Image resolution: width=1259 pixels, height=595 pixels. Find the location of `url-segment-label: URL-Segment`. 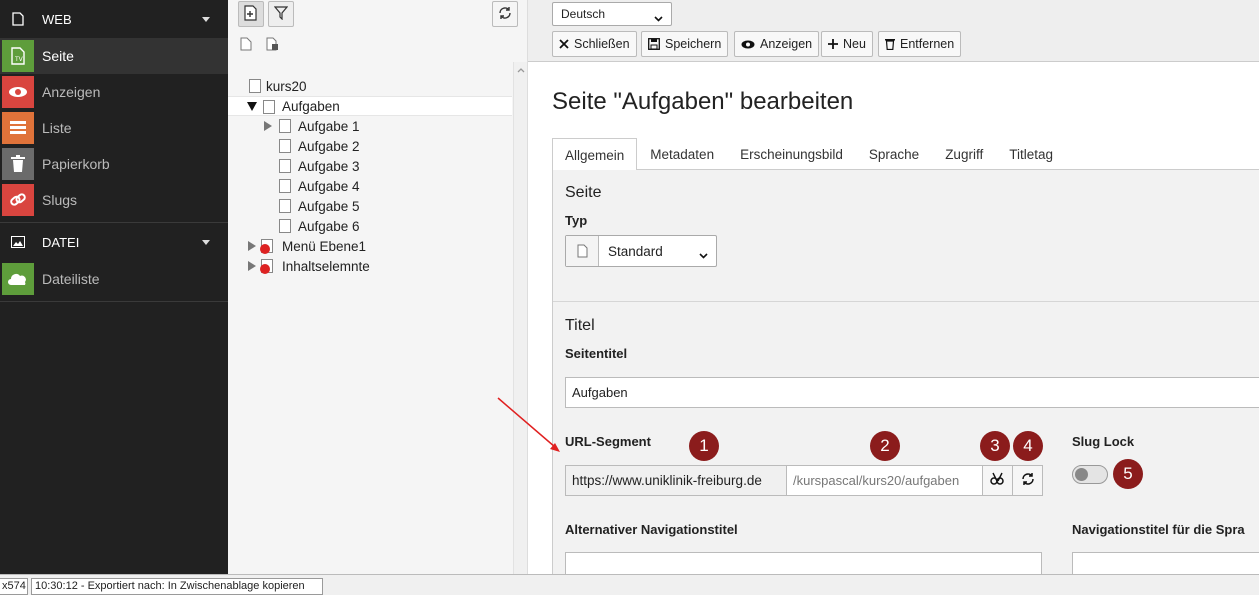

url-segment-label: URL-Segment is located at coordinates (608, 441).